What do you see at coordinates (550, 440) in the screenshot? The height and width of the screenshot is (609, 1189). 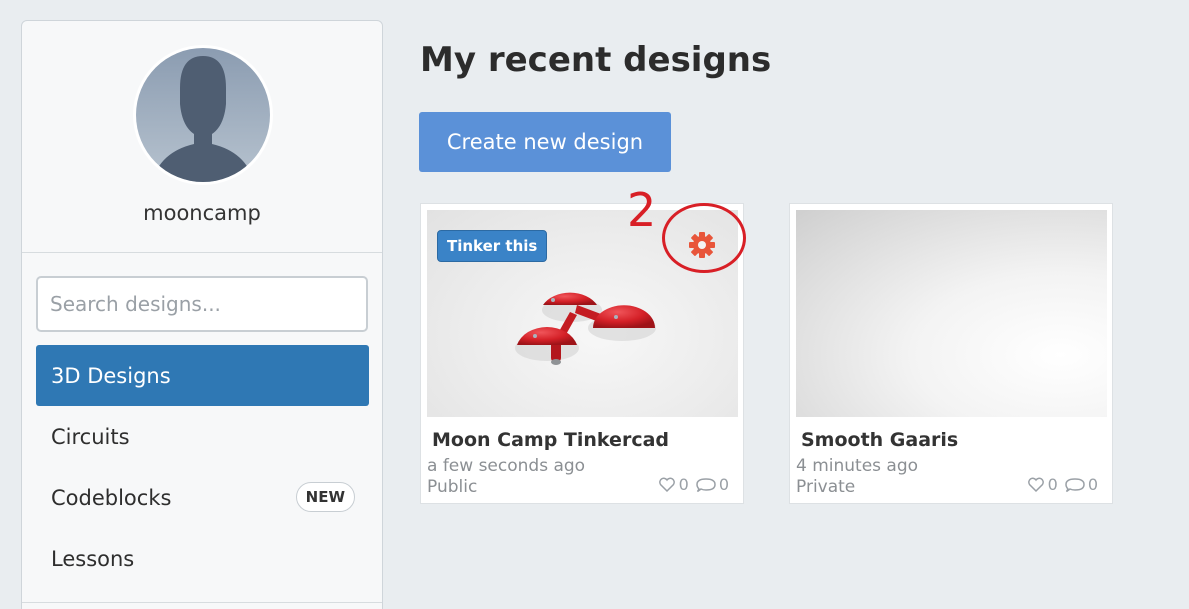 I see `design-title: Moon Camp Tinkercad` at bounding box center [550, 440].